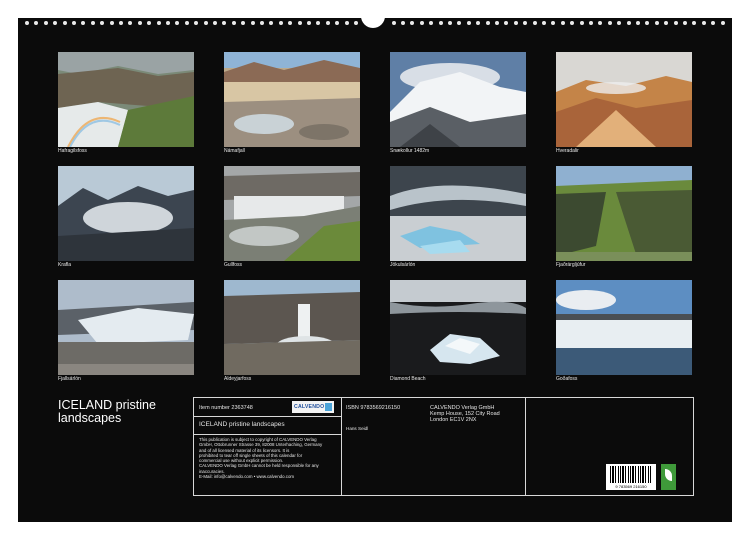 The height and width of the screenshot is (540, 750). What do you see at coordinates (309, 407) in the screenshot?
I see `calvendo-logo-text: CALVENDO` at bounding box center [309, 407].